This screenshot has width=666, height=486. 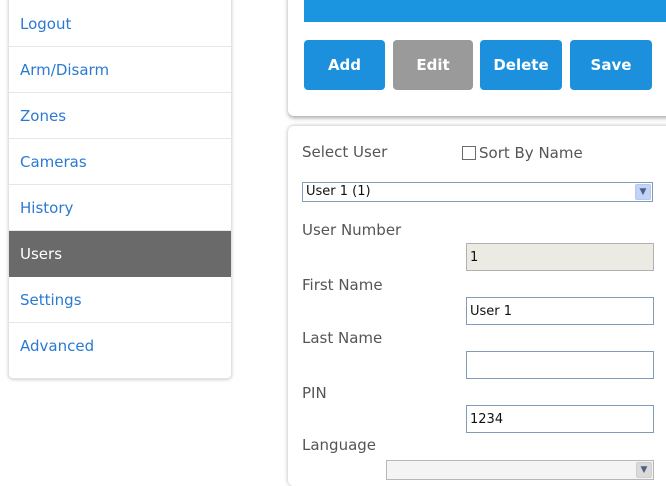 What do you see at coordinates (120, 70) in the screenshot?
I see `sidebar-item-arm-disarm: Arm/Disarm` at bounding box center [120, 70].